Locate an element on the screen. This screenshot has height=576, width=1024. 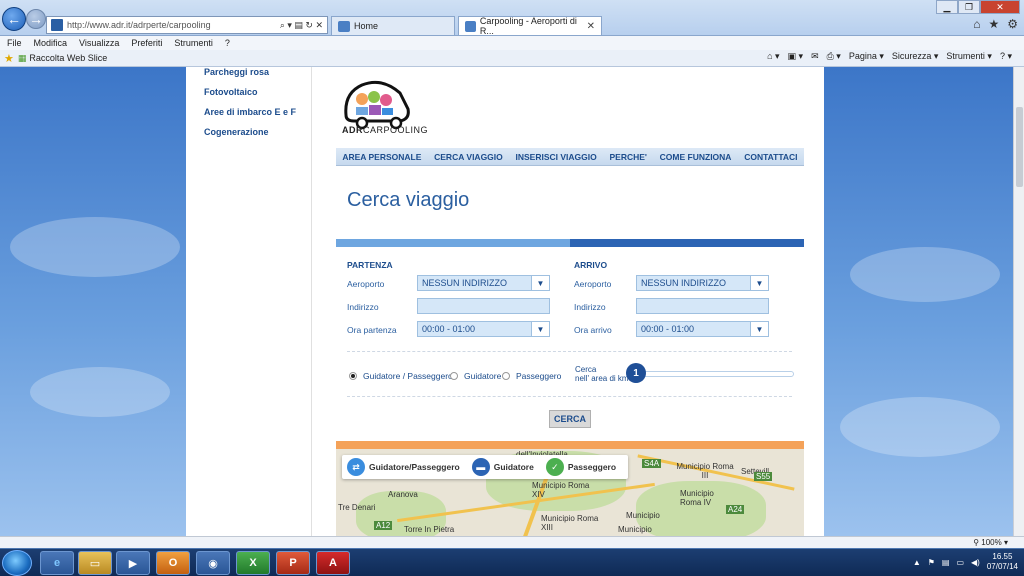
partenza-aeroporto-select: NESSUN INDIRIZZO ▼ is located at coordinates (483, 283).